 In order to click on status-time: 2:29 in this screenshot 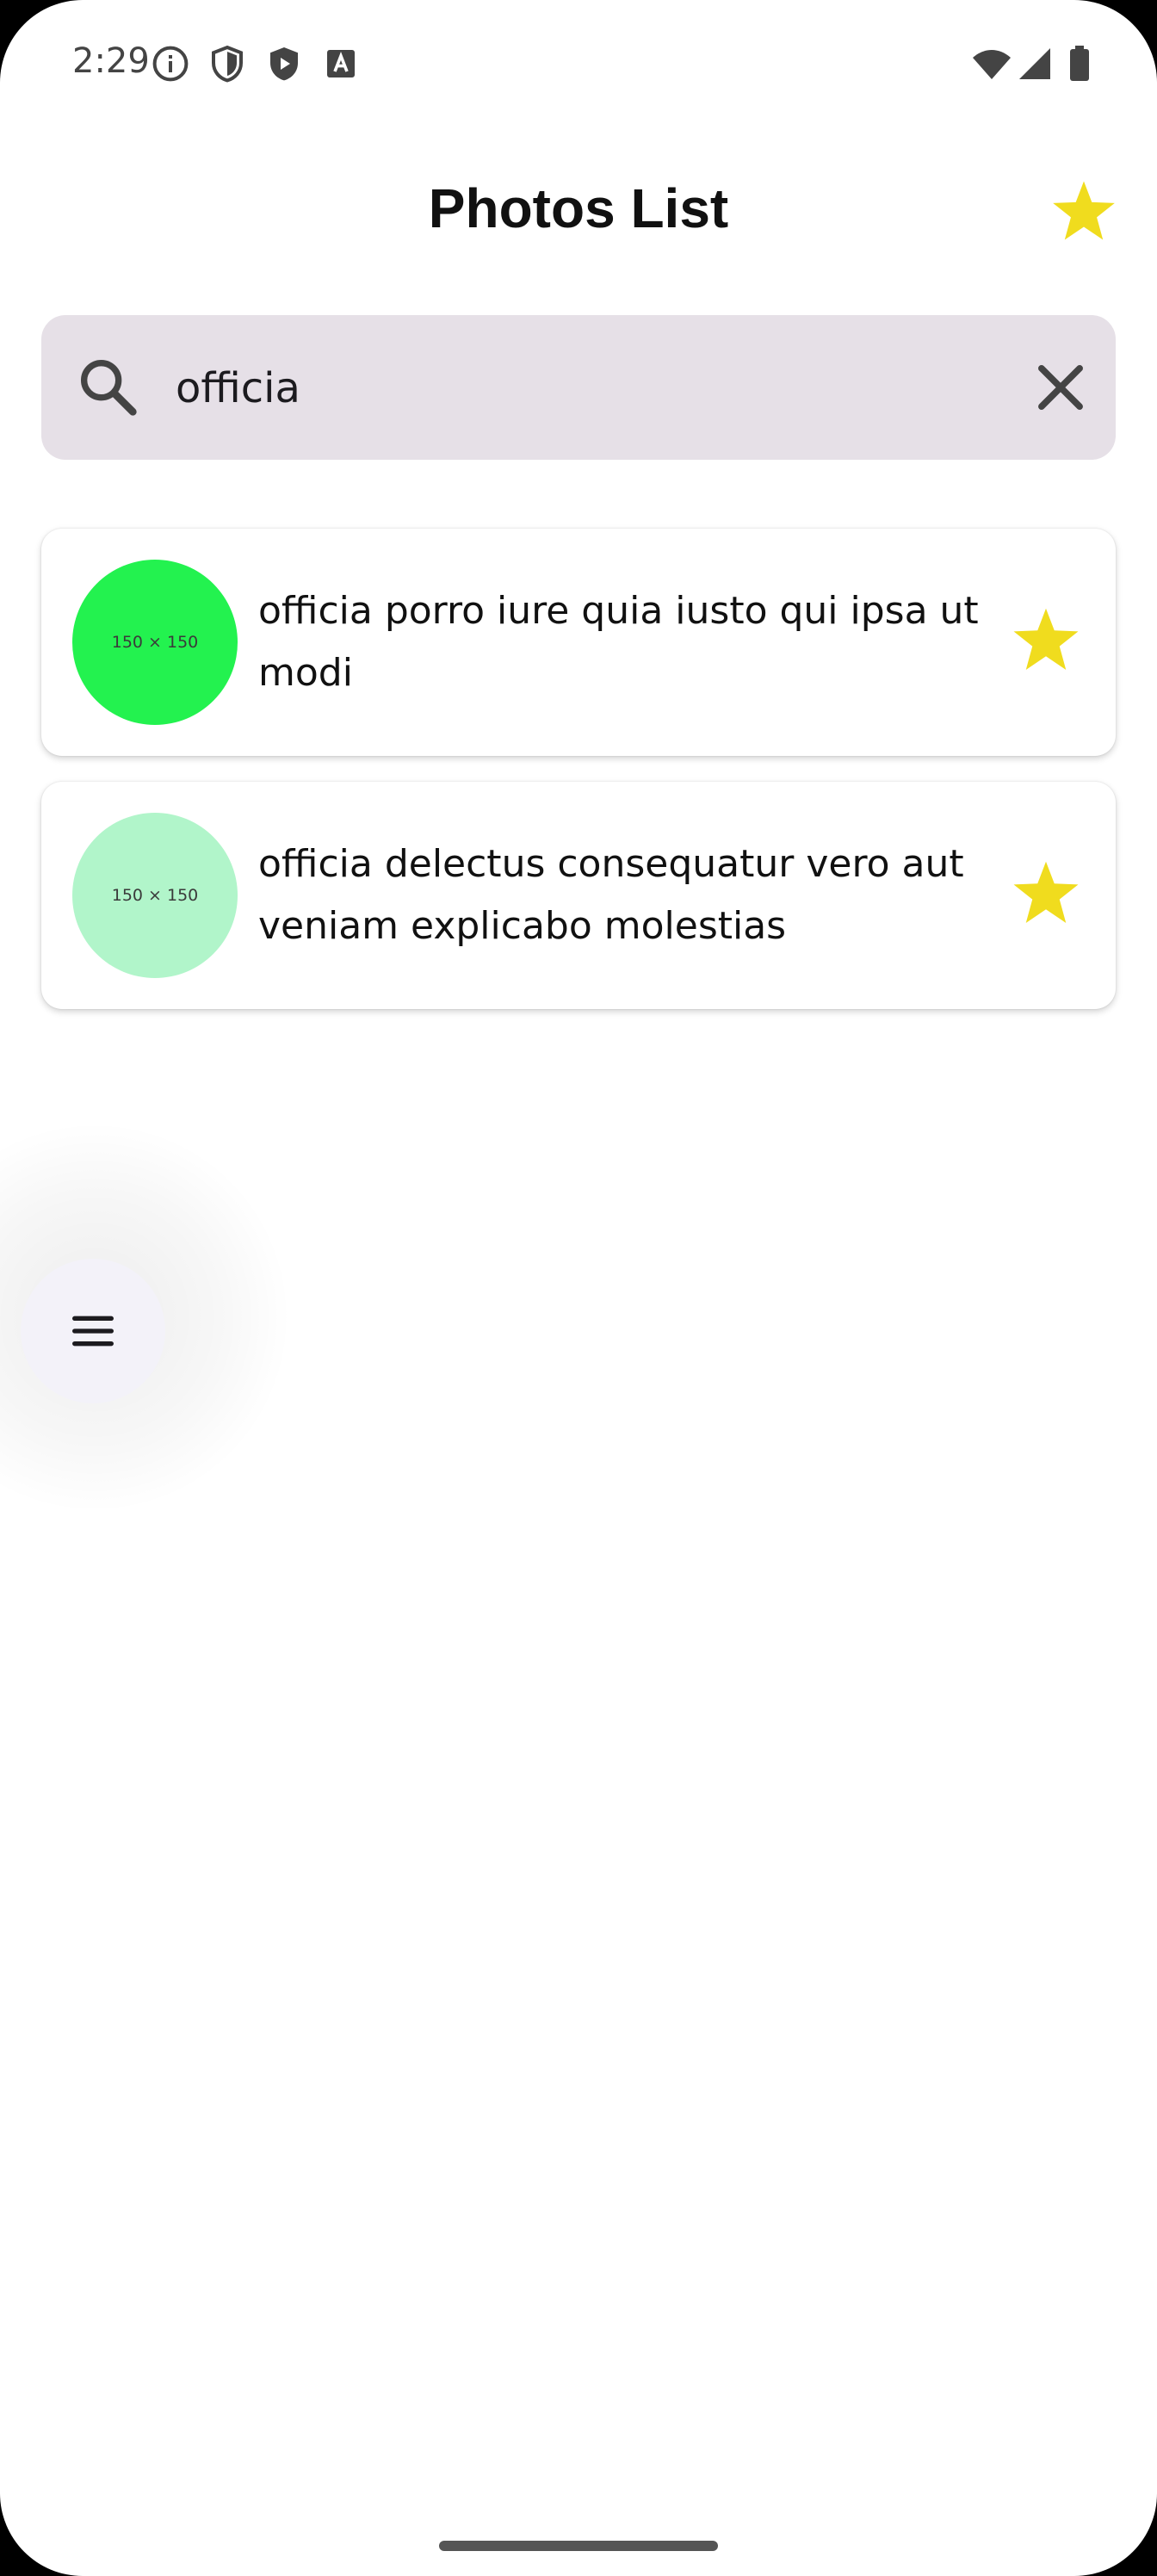, I will do `click(111, 61)`.